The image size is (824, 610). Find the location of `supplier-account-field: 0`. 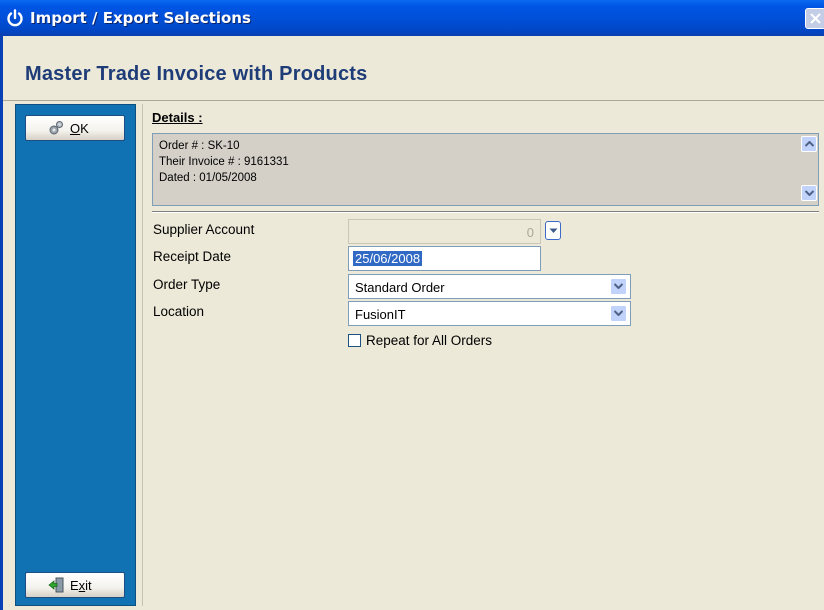

supplier-account-field: 0 is located at coordinates (444, 231).